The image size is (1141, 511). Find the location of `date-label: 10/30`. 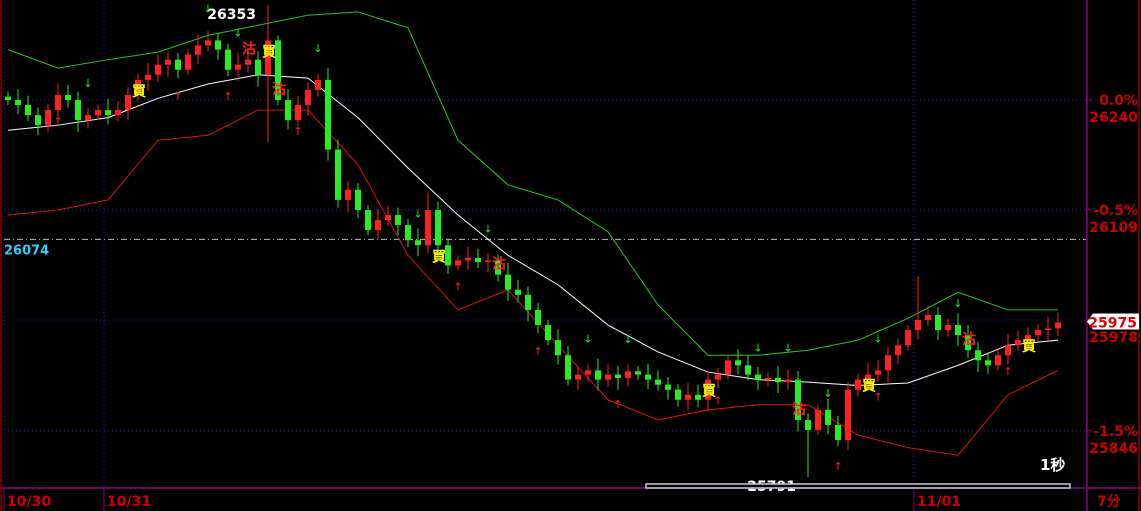

date-label: 10/30 is located at coordinates (29, 502).